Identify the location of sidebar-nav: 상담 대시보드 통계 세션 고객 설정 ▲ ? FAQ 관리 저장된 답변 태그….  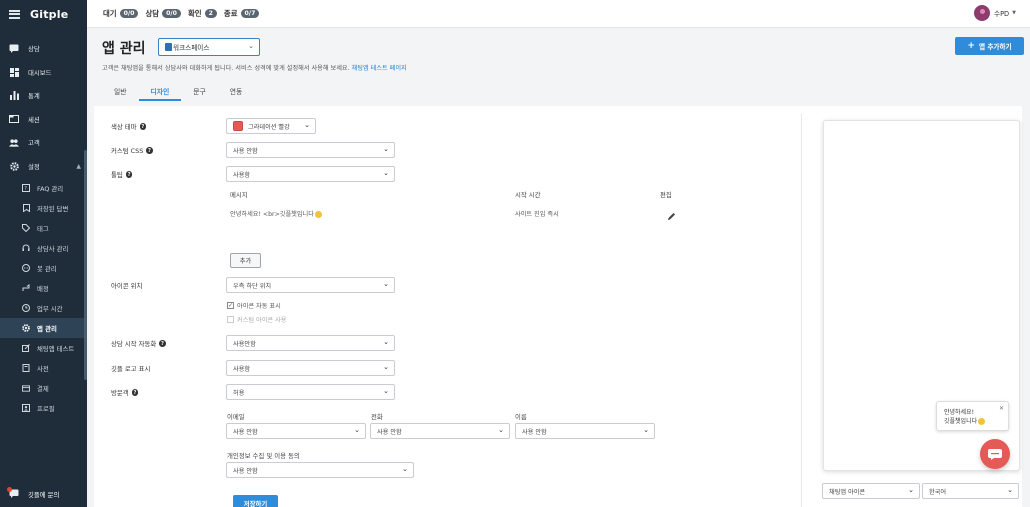
(43, 227).